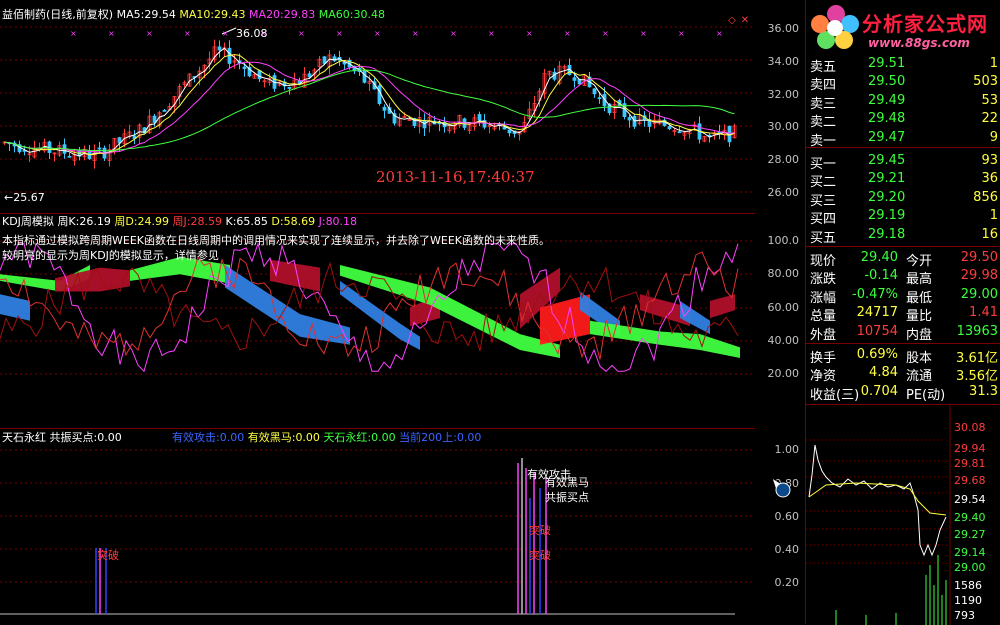  I want to click on above200-value: 0.00, so click(469, 437).